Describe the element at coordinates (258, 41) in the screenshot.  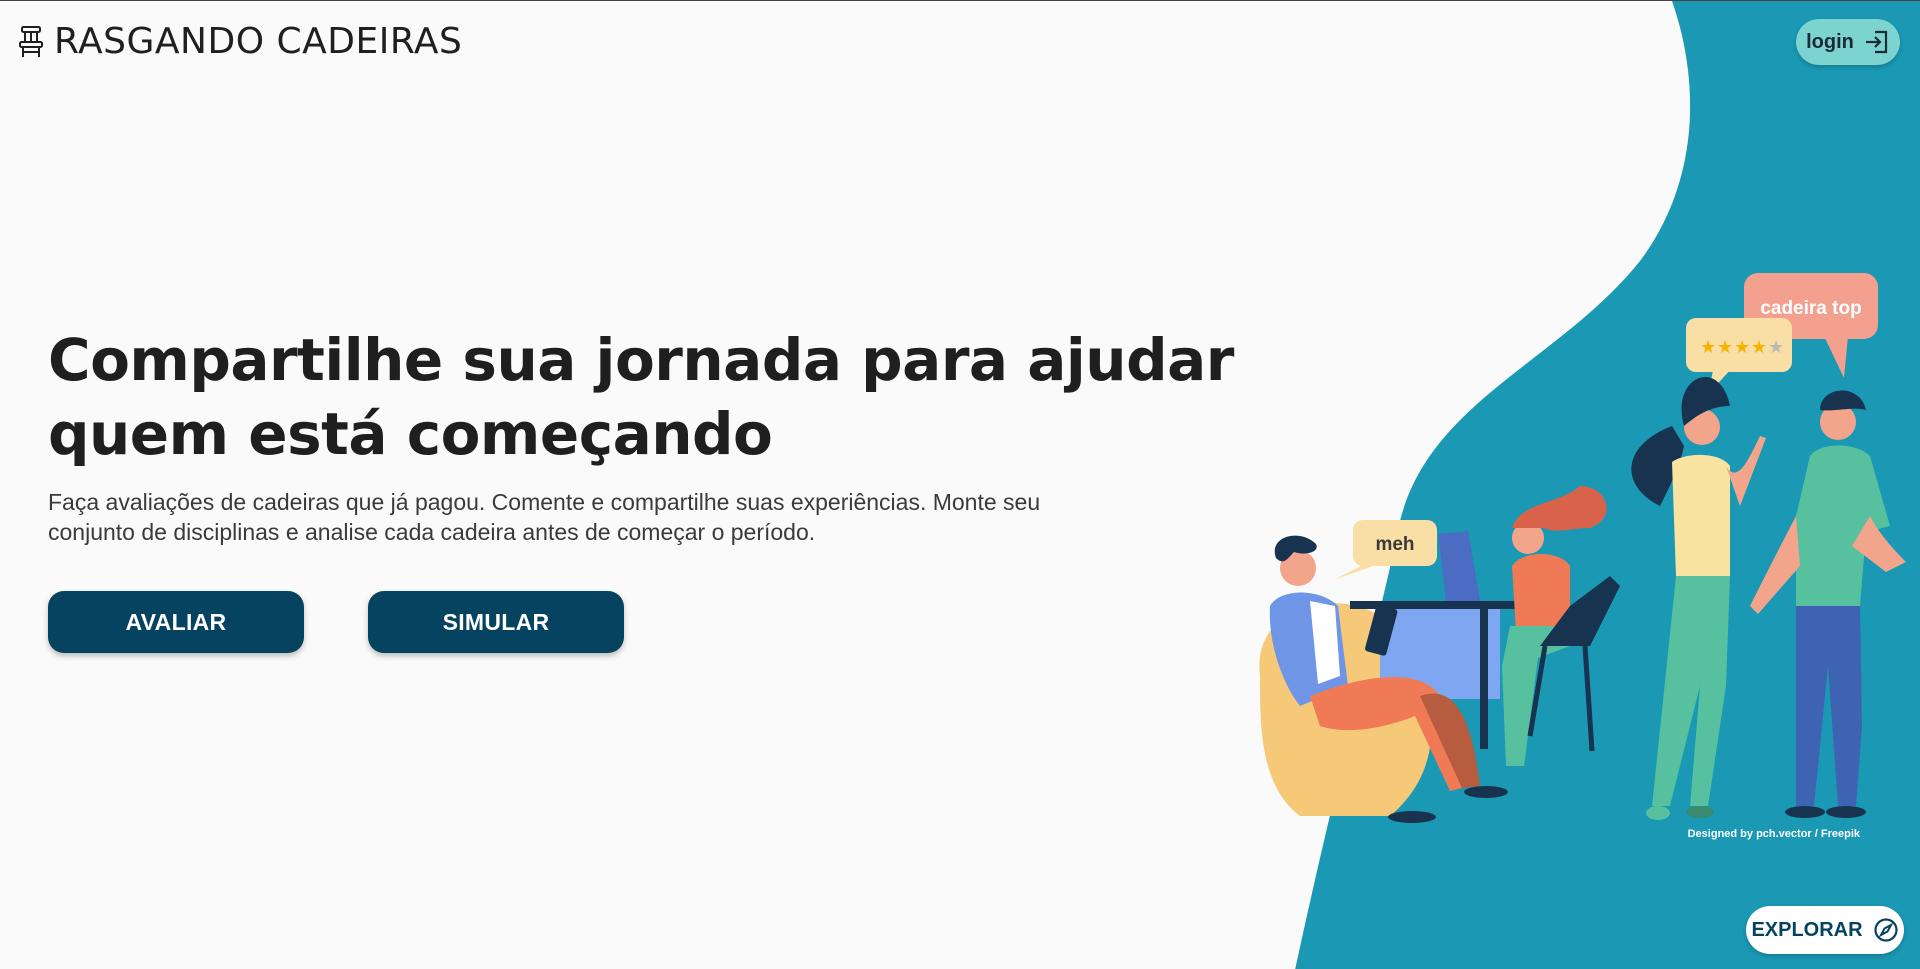
I see `brand-title: RASGANDO CADEIRAS` at that location.